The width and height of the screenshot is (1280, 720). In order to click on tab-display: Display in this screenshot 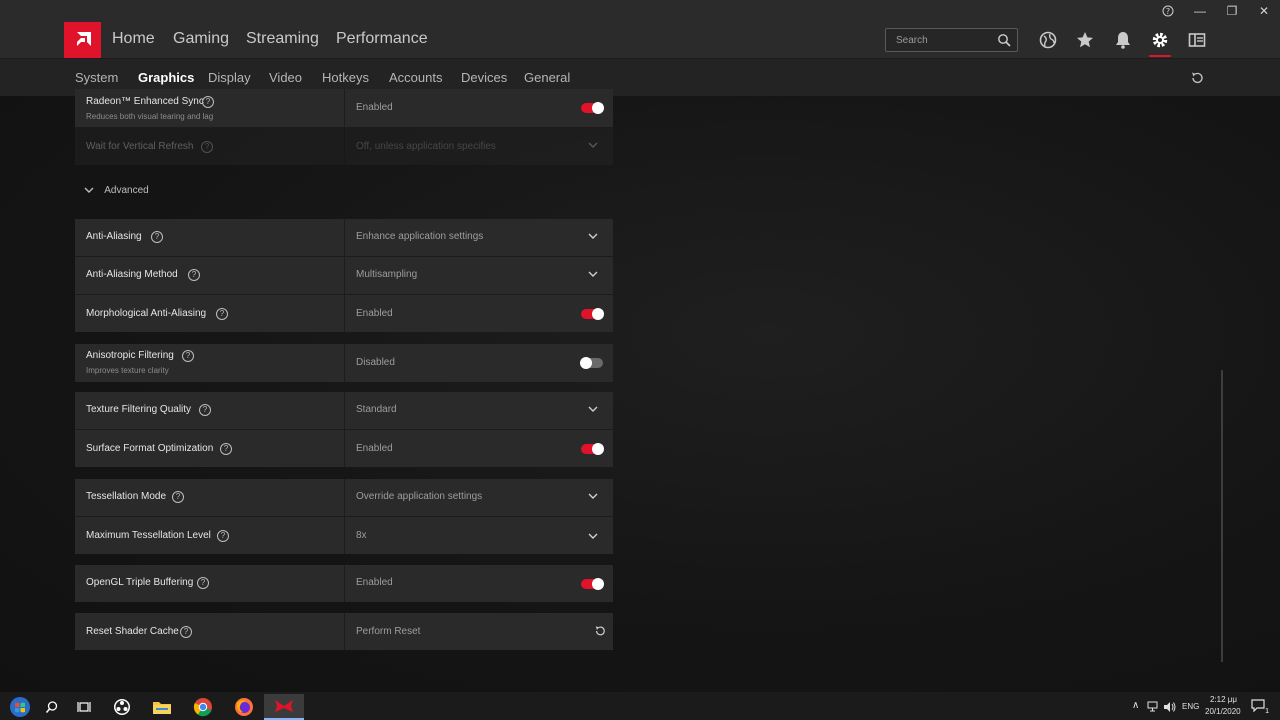, I will do `click(229, 77)`.